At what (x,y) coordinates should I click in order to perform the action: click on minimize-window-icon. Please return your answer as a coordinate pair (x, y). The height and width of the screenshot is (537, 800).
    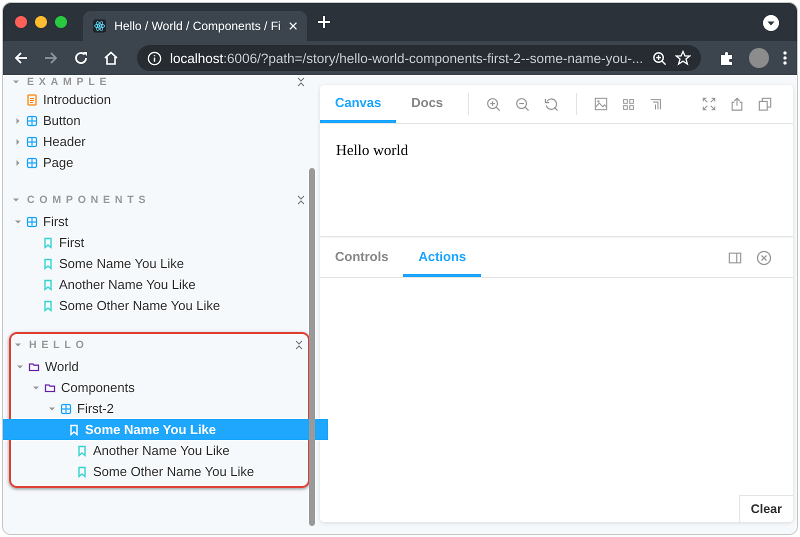
    Looking at the image, I should click on (41, 22).